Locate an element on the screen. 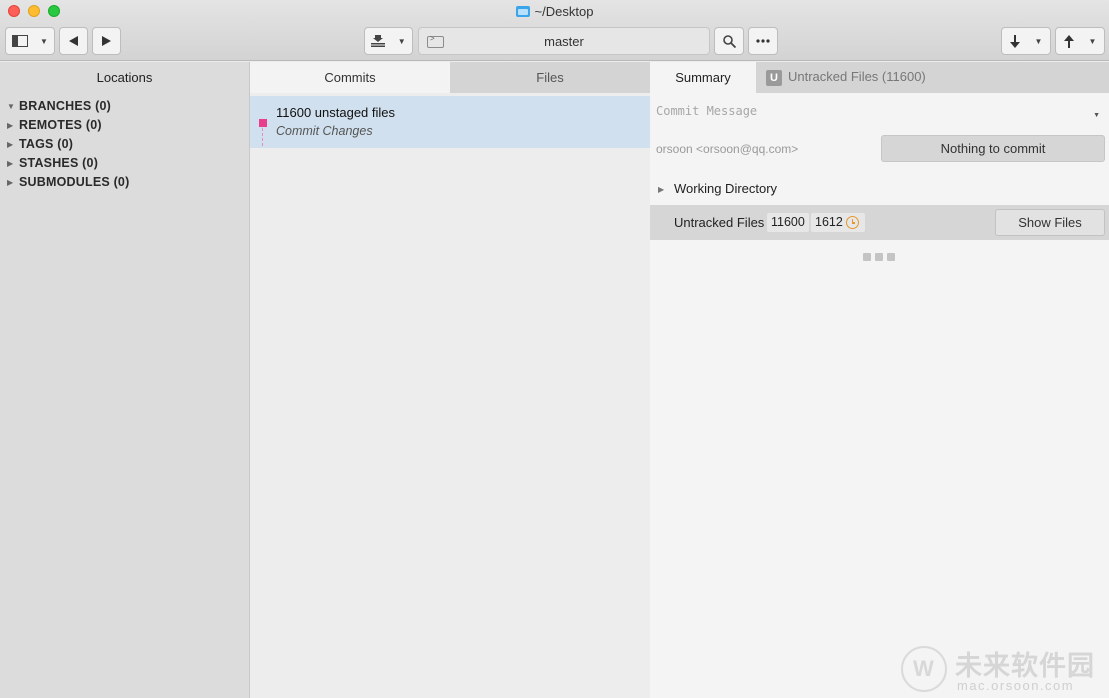 This screenshot has width=1109, height=698. commit-author: orsoon <orsoon@qq.com> is located at coordinates (727, 149).